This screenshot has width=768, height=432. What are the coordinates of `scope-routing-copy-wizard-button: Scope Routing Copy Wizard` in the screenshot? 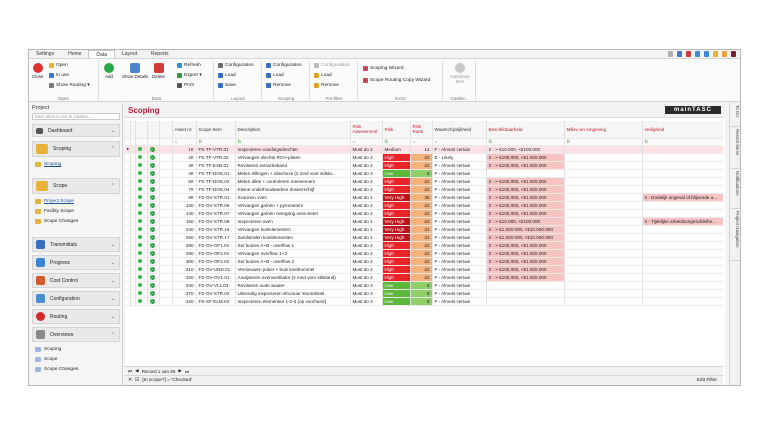 It's located at (396, 80).